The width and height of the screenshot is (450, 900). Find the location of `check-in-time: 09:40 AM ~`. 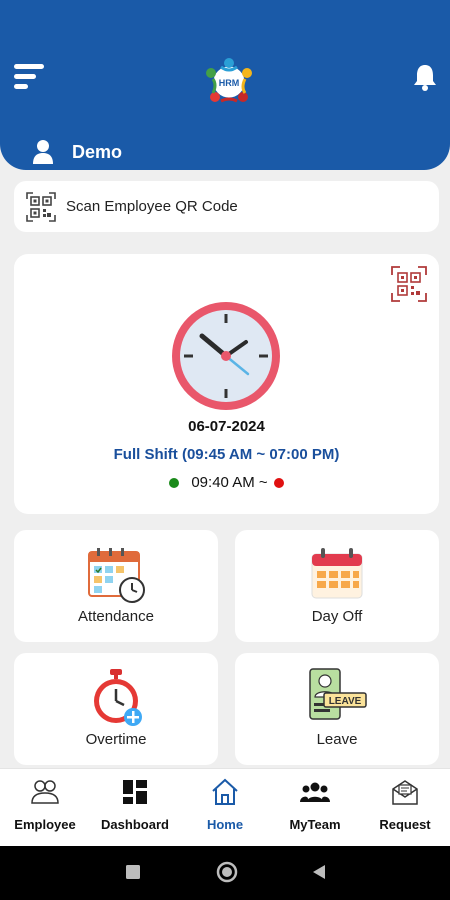

check-in-time: 09:40 AM ~ is located at coordinates (229, 482).